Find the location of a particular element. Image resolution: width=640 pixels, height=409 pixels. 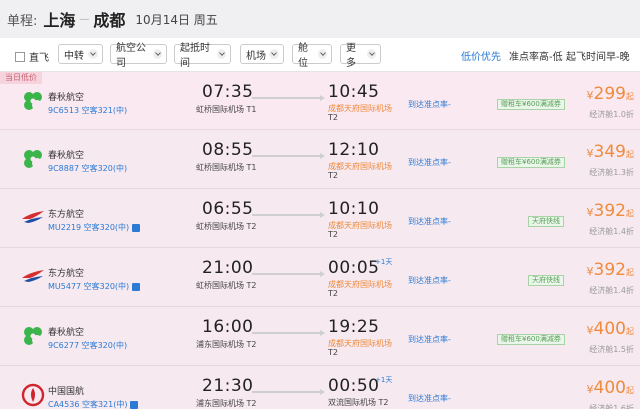

departure-airport: 虹桥国际机场 T1 is located at coordinates (226, 167).